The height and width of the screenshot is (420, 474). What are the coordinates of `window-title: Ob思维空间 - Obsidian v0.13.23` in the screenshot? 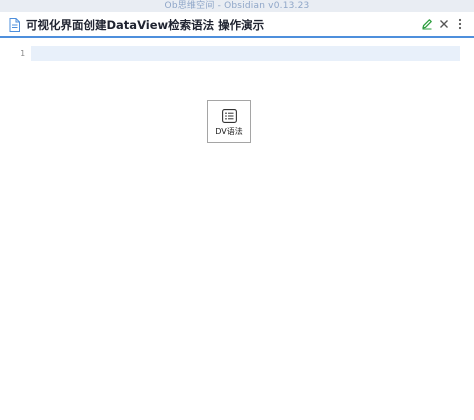 It's located at (237, 6).